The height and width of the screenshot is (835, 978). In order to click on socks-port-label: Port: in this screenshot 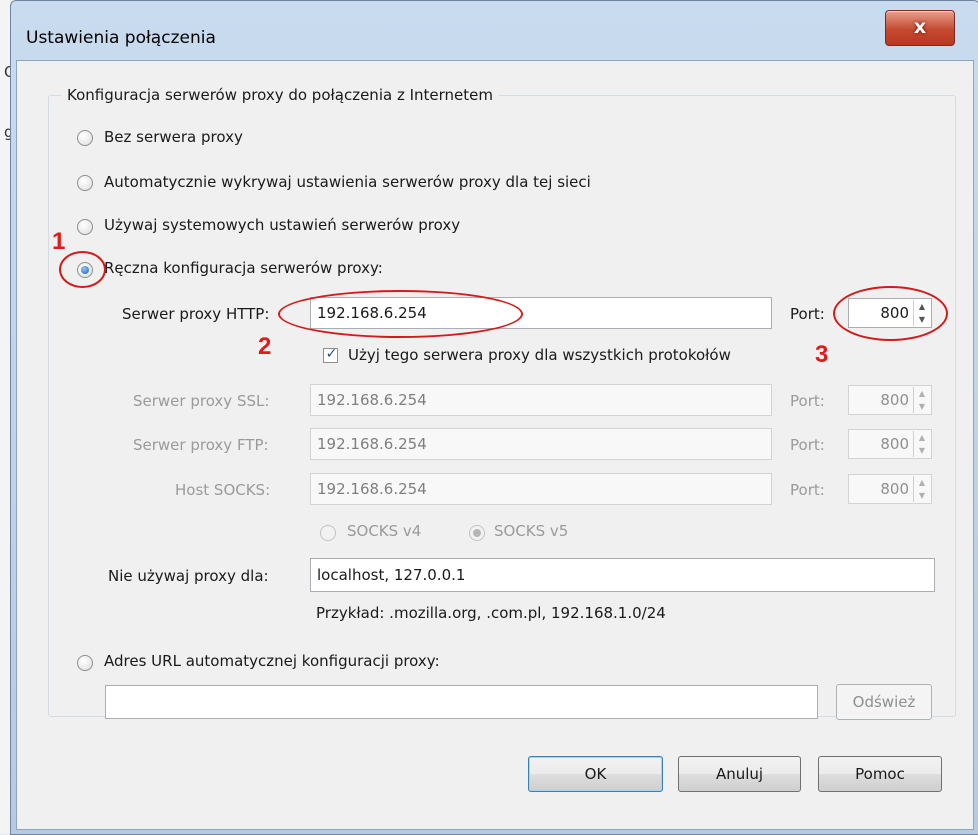, I will do `click(807, 490)`.